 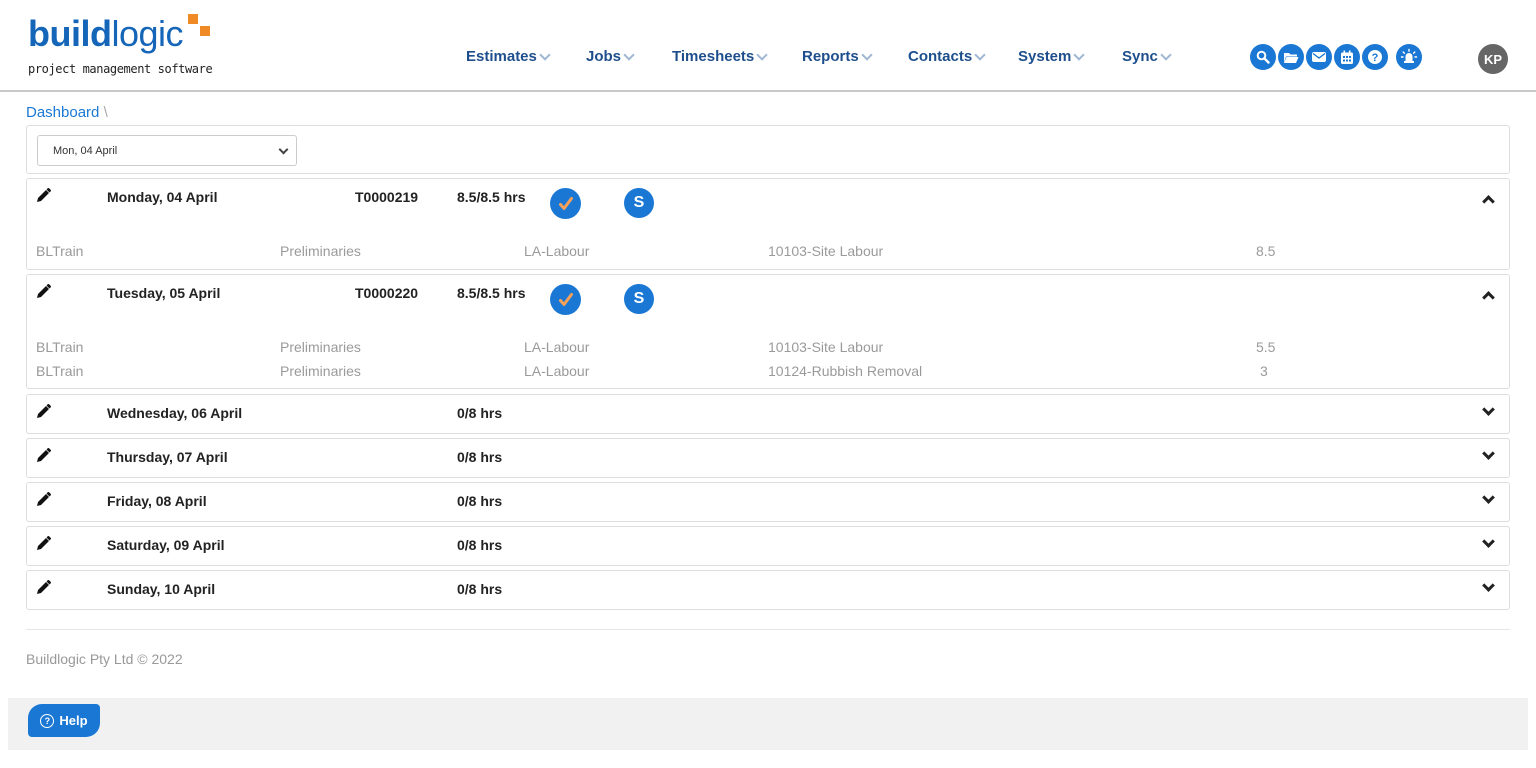 What do you see at coordinates (1140, 56) in the screenshot?
I see `nav-label: Sync` at bounding box center [1140, 56].